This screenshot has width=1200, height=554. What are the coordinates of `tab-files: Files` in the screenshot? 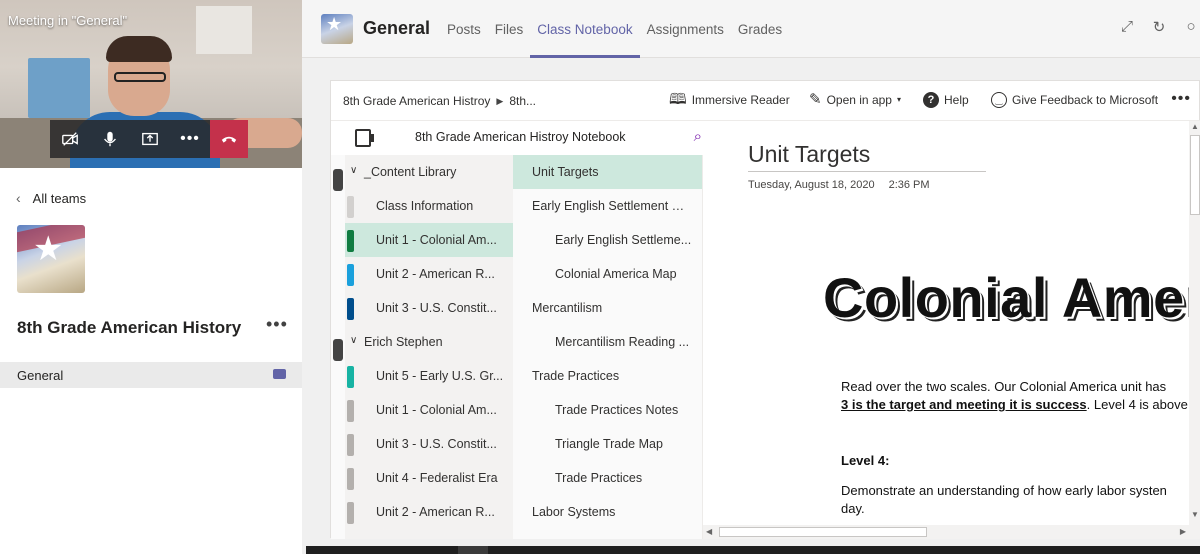 It's located at (509, 29).